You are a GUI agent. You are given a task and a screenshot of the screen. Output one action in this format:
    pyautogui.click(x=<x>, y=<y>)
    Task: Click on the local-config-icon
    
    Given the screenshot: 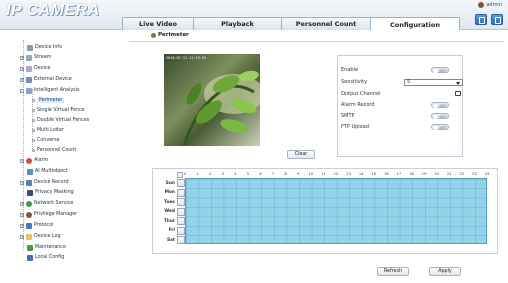 What is the action you would take?
    pyautogui.click(x=30, y=257)
    